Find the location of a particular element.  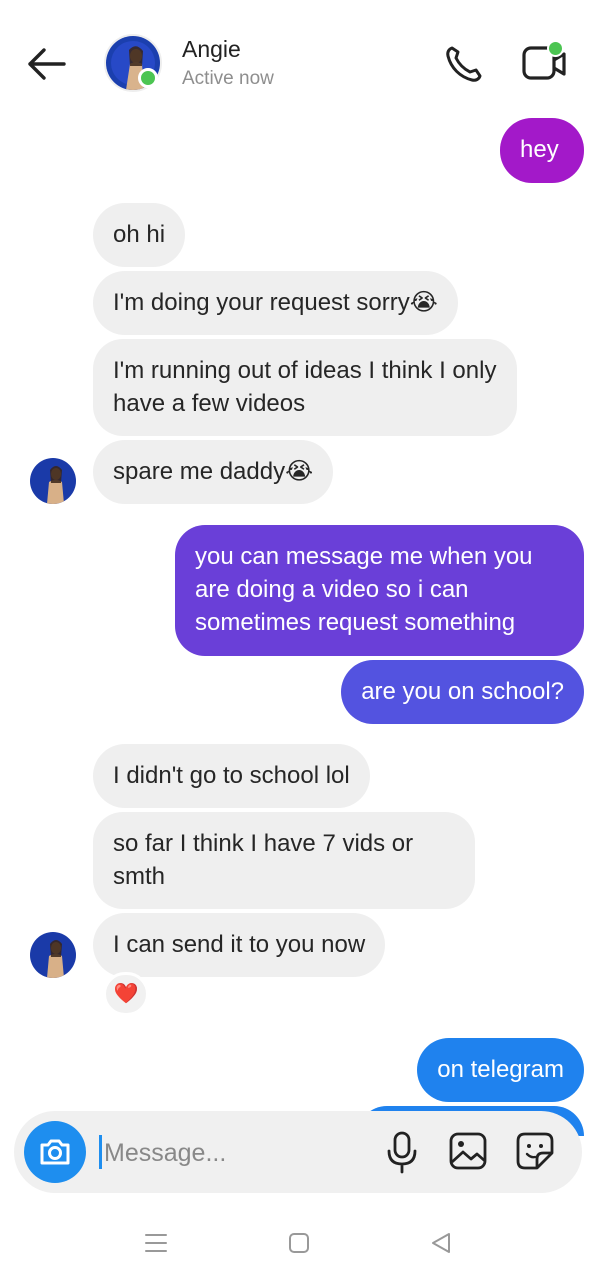

sticker-icon is located at coordinates (535, 1151).